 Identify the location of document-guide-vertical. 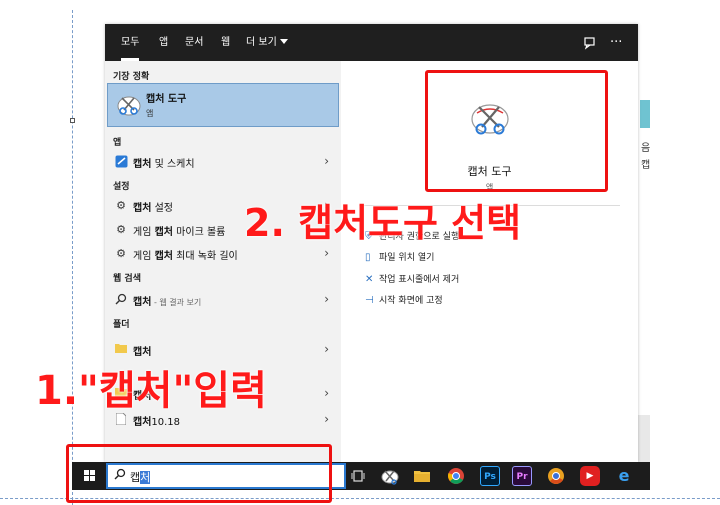
(72, 257).